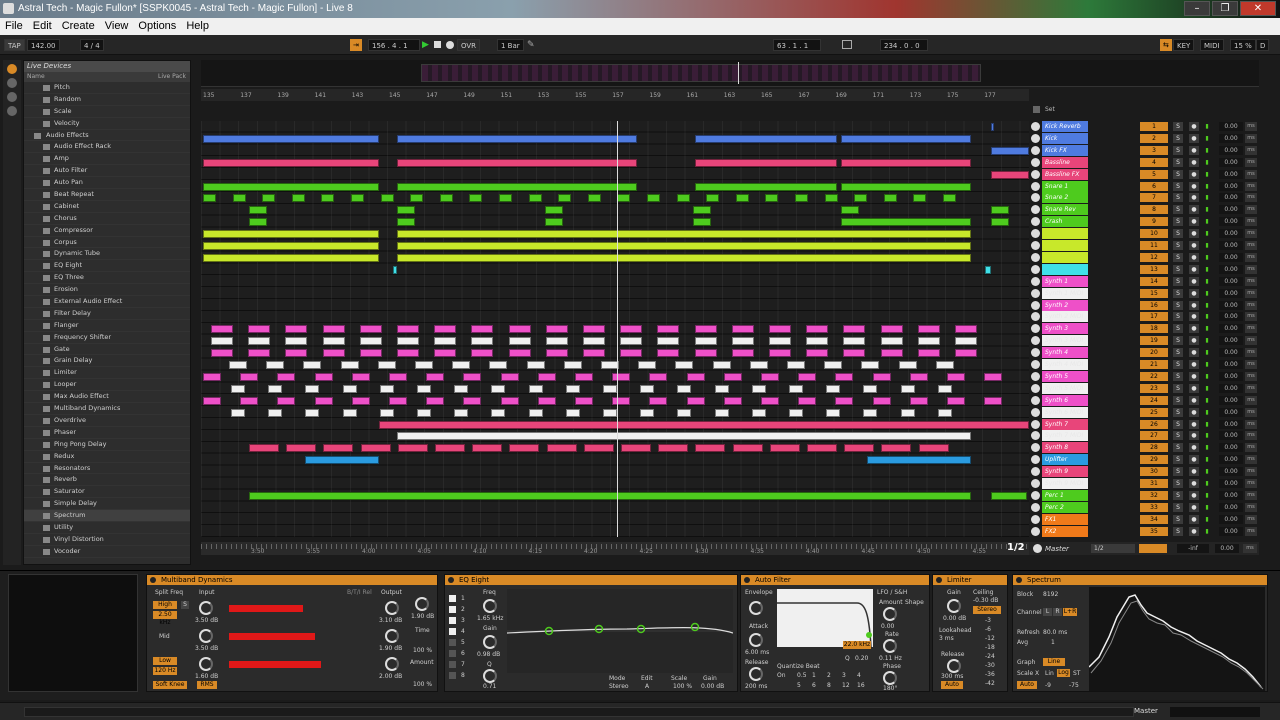 This screenshot has height=720, width=1280. Describe the element at coordinates (825, 618) in the screenshot. I see `filter-curve-display` at that location.